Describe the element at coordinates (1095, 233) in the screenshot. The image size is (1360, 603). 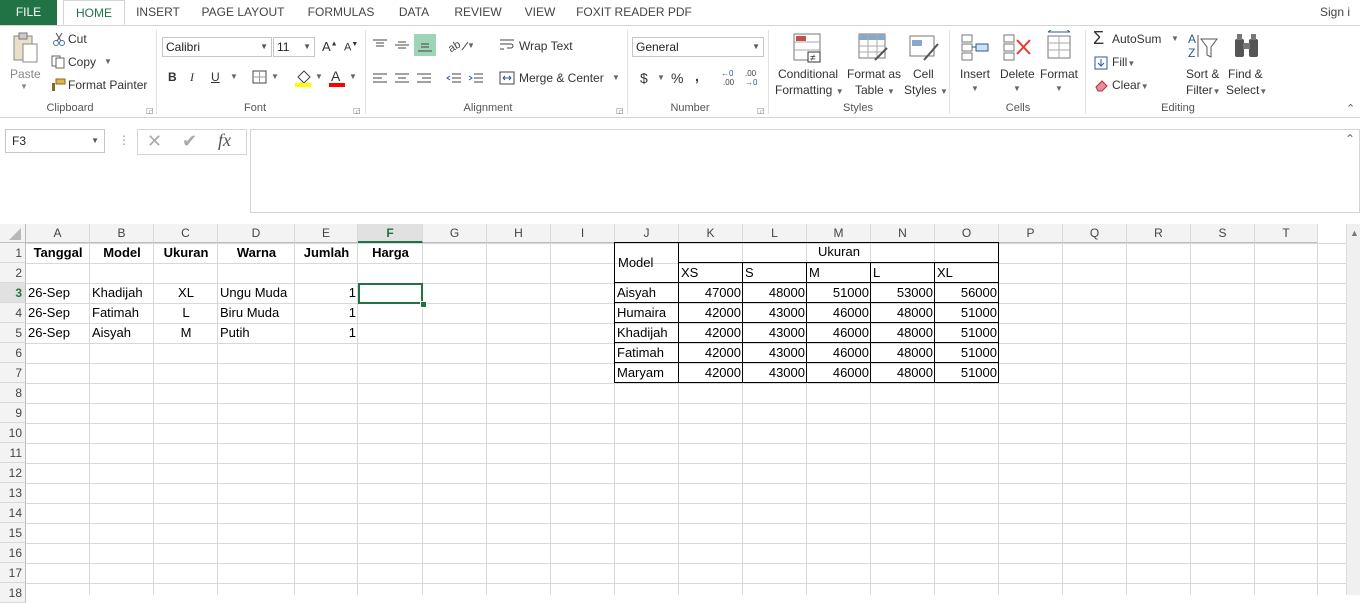
I see `column-header-q: Q` at that location.